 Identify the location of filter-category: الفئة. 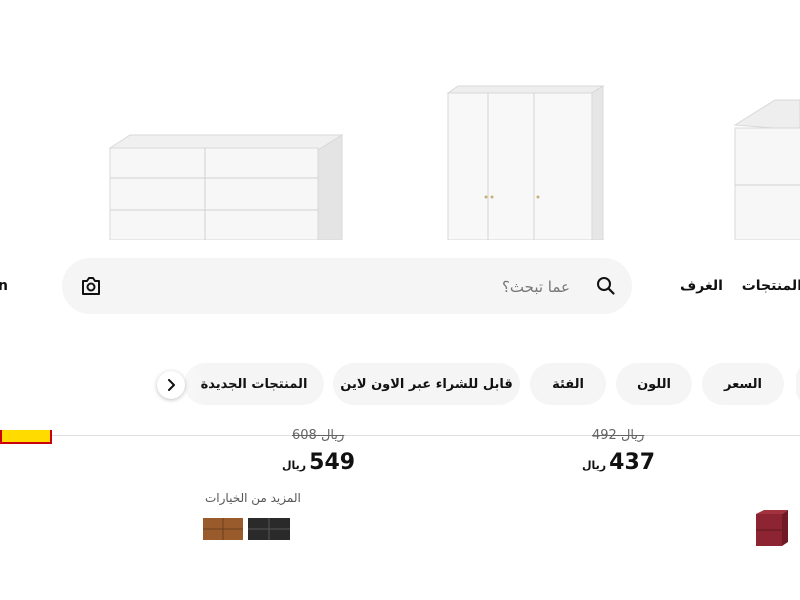
(568, 384).